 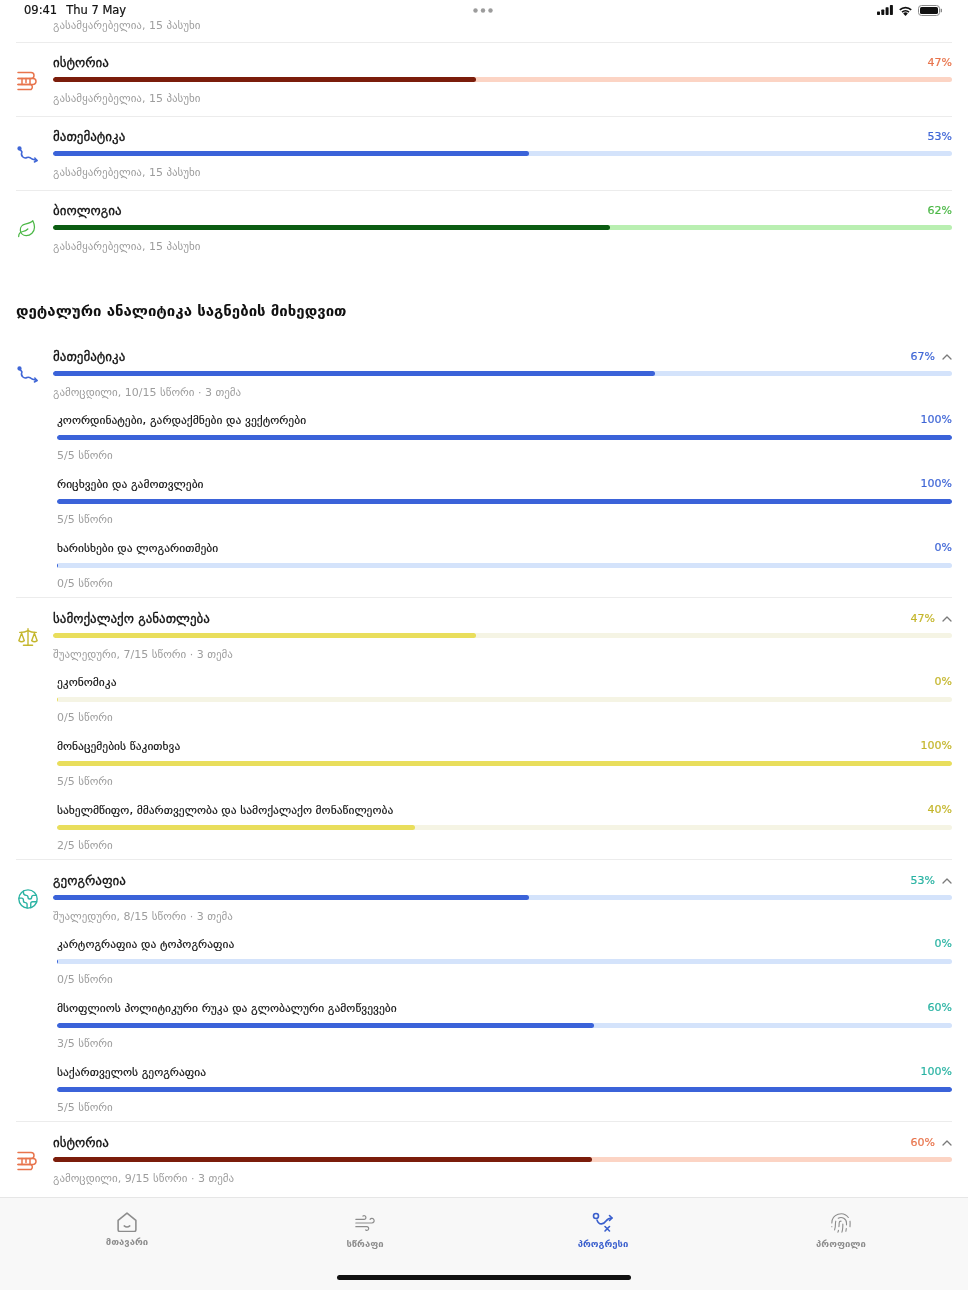 I want to click on tab-button: პროფილი, so click(x=841, y=1231).